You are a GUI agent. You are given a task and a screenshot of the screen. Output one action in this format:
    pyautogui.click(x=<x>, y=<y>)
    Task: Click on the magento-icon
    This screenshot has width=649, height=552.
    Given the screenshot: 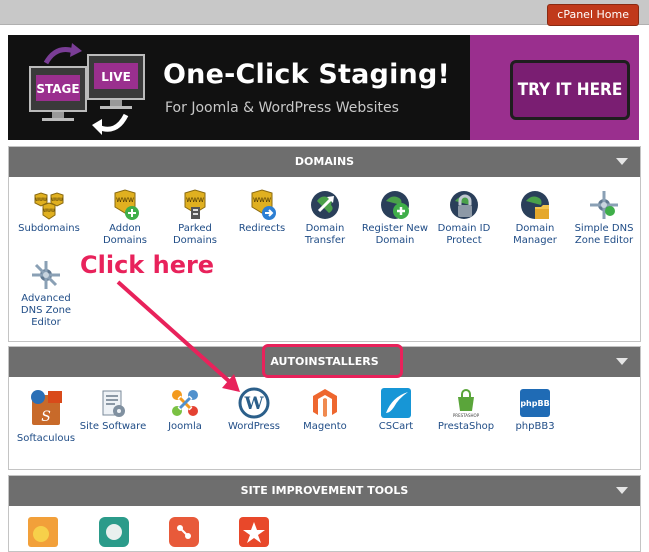 What is the action you would take?
    pyautogui.click(x=325, y=403)
    